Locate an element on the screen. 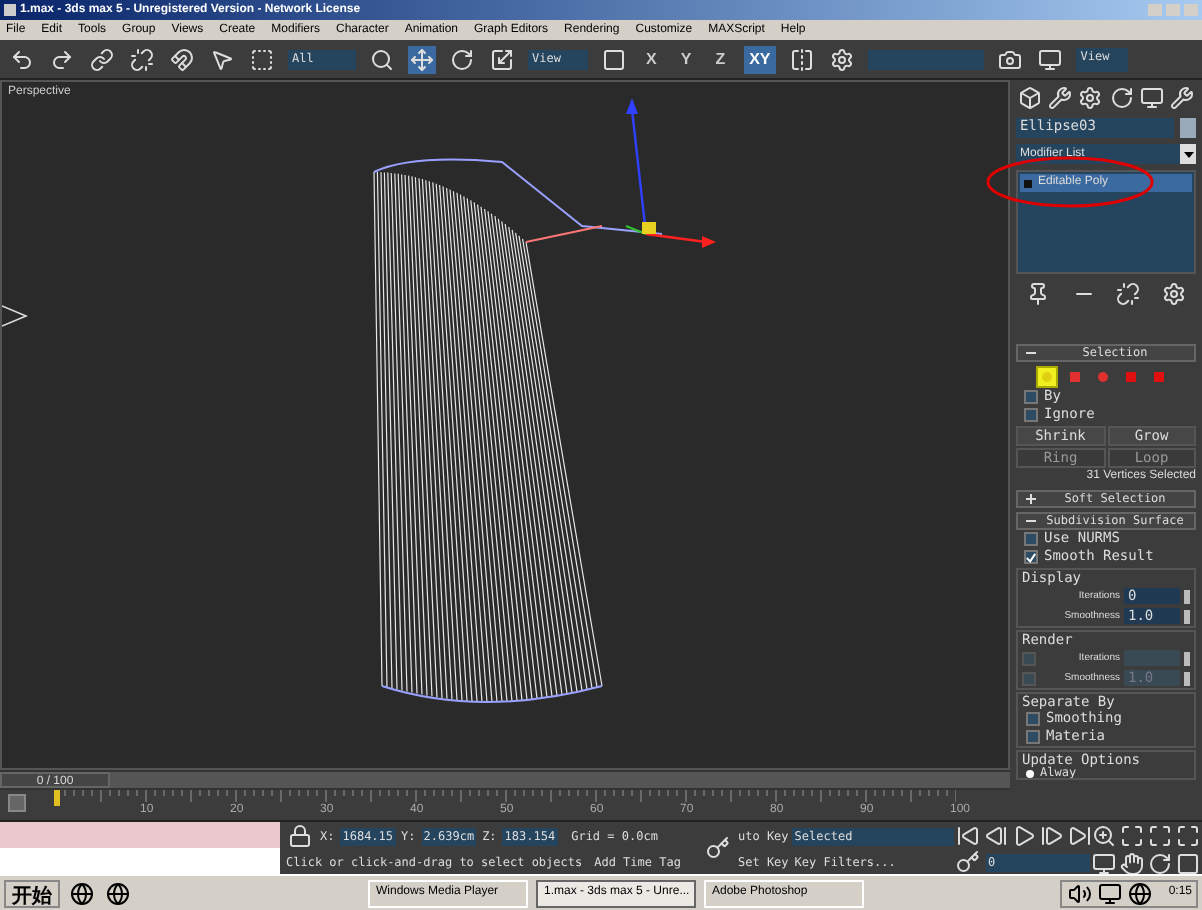  radio-button is located at coordinates (1030, 774).